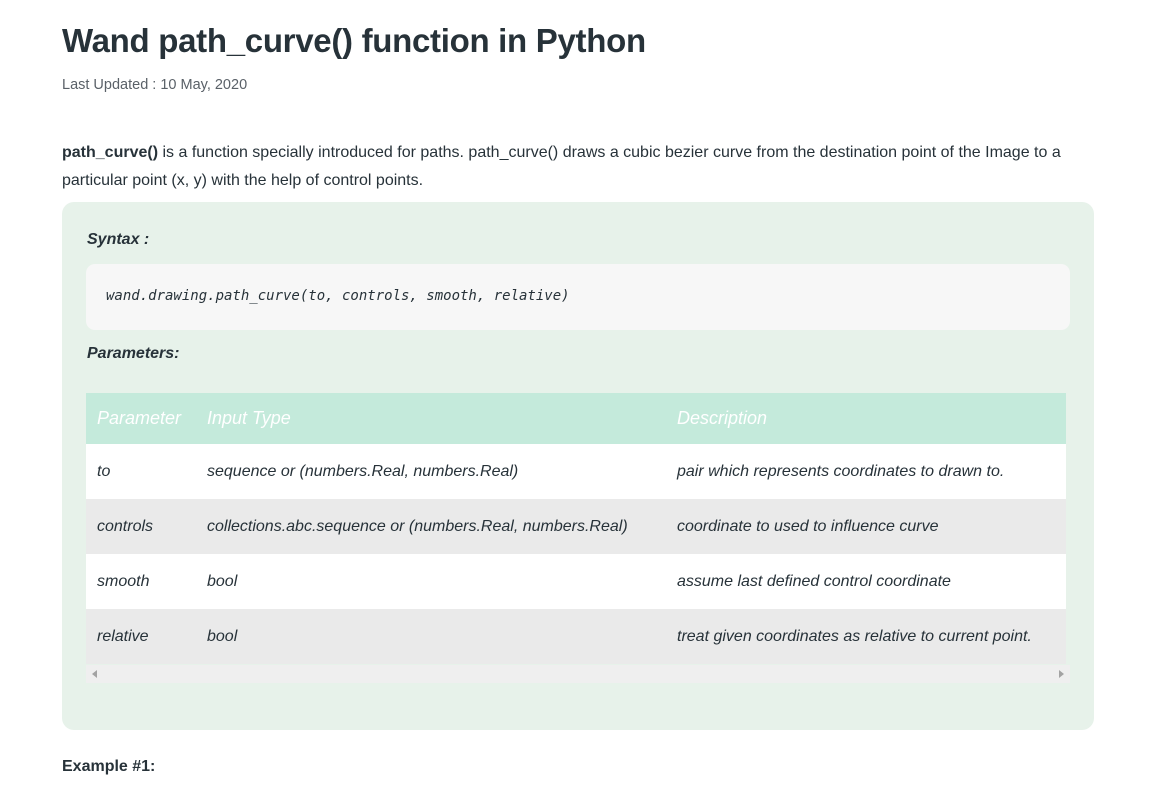  What do you see at coordinates (155, 85) in the screenshot?
I see `last-updated-date: Last Updated : 10 May, 2020` at bounding box center [155, 85].